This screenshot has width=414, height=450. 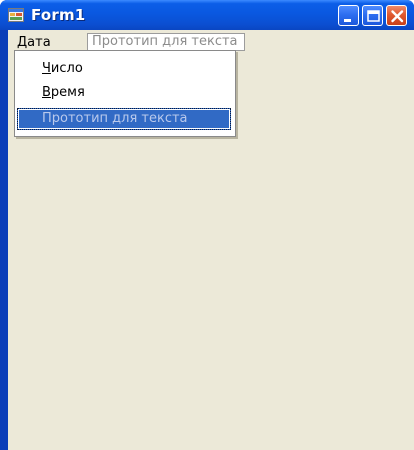 I want to click on maximize-button, so click(x=372, y=15).